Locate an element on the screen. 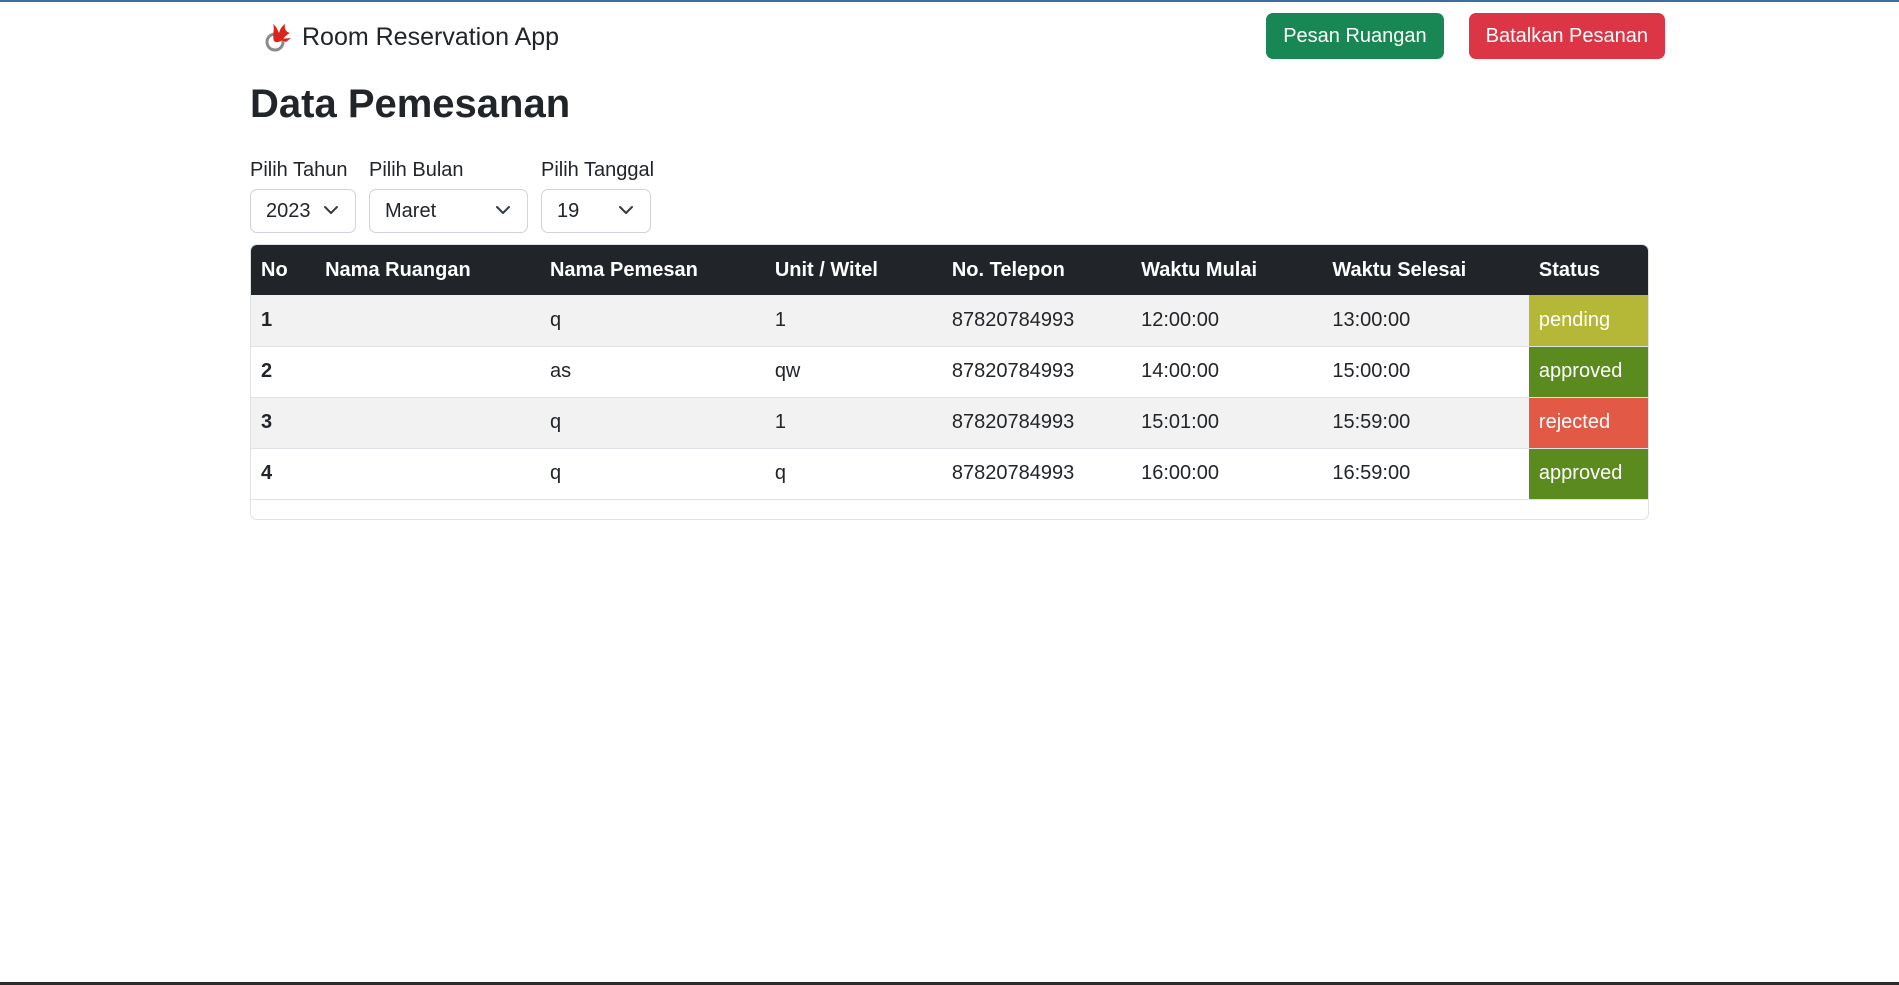  month-filter: Pilih Bulan Maret is located at coordinates (448, 195).